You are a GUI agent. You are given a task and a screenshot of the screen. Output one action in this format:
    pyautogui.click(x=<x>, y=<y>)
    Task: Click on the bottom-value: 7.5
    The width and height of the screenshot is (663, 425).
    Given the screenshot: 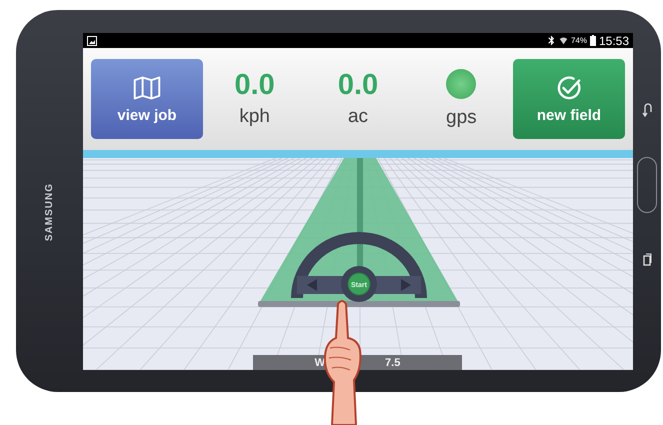 What is the action you would take?
    pyautogui.click(x=392, y=362)
    